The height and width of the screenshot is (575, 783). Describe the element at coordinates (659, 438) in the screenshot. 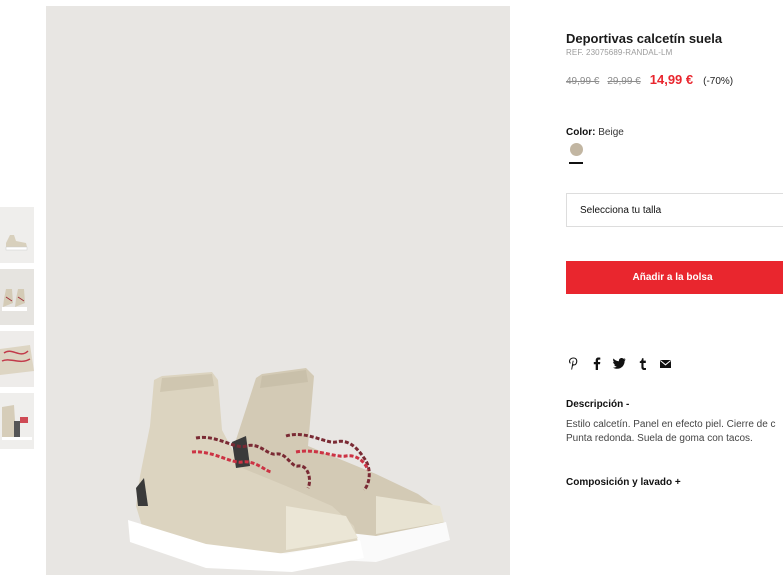

I see `description-line-2: Punta redonda. Suela de goma con tacos.` at that location.